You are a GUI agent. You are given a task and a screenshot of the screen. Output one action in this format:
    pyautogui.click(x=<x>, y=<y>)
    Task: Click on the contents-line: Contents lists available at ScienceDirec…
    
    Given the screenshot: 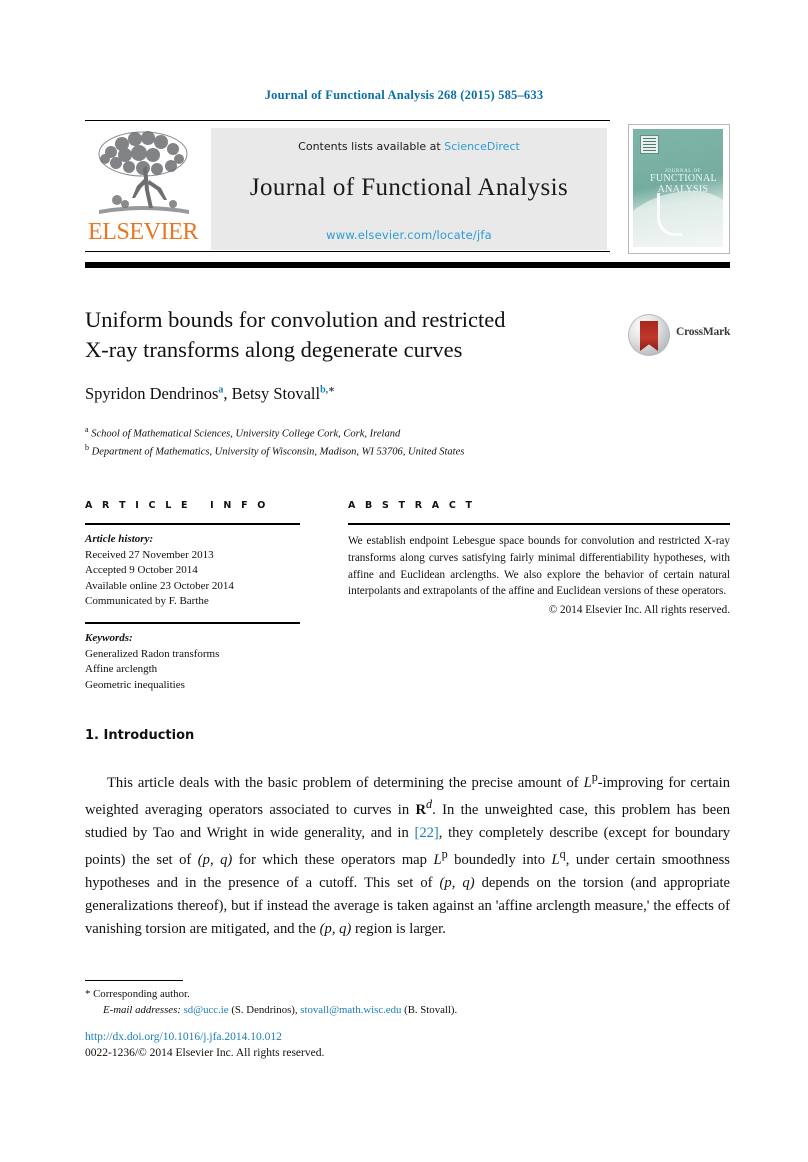 What is the action you would take?
    pyautogui.click(x=409, y=146)
    